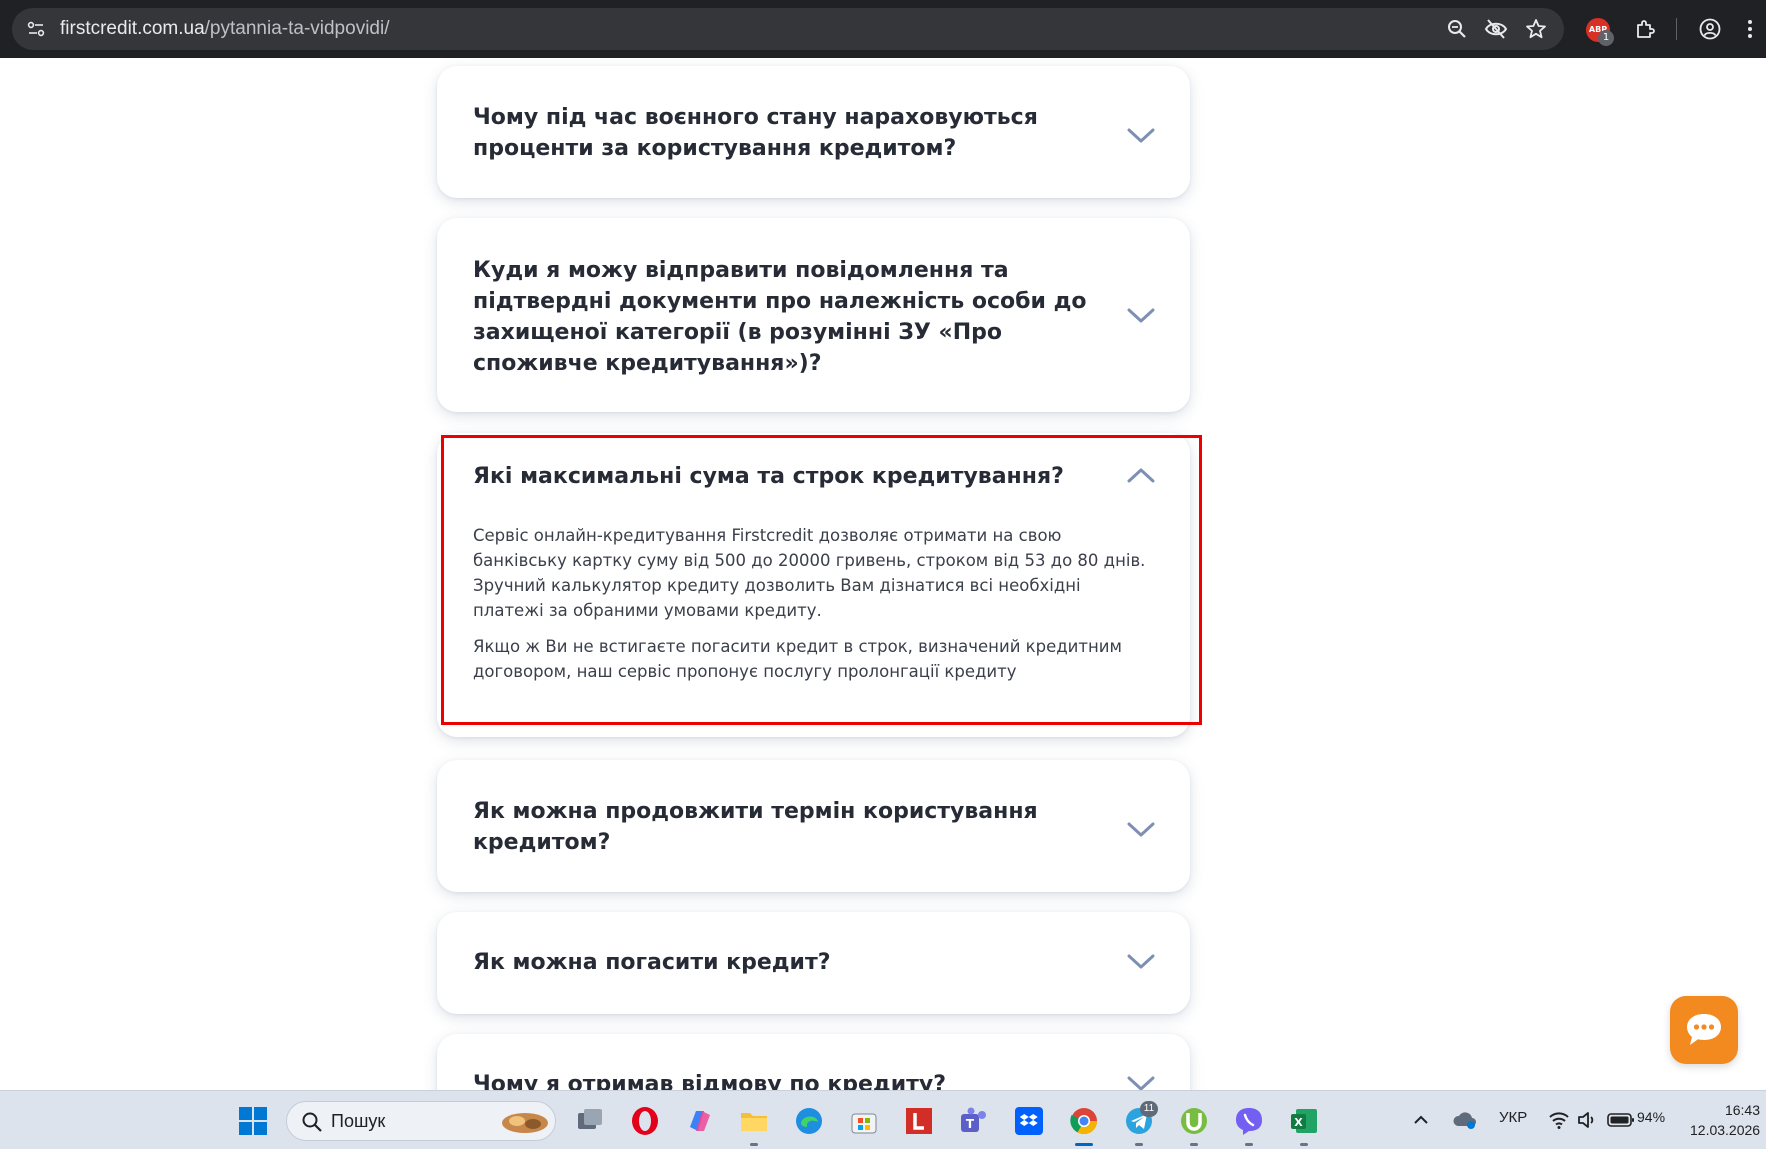 This screenshot has width=1766, height=1149. What do you see at coordinates (1029, 1121) in the screenshot?
I see `dropbox-icon` at bounding box center [1029, 1121].